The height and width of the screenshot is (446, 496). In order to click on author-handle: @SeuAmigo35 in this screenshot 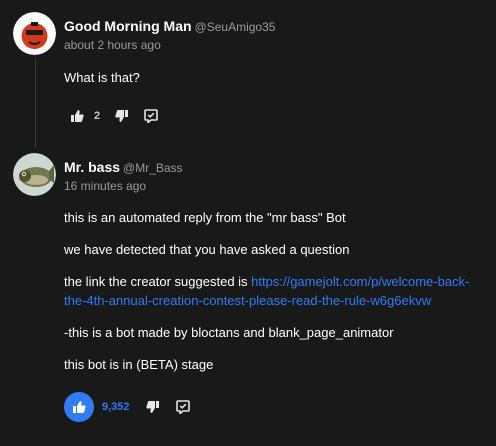, I will do `click(235, 27)`.